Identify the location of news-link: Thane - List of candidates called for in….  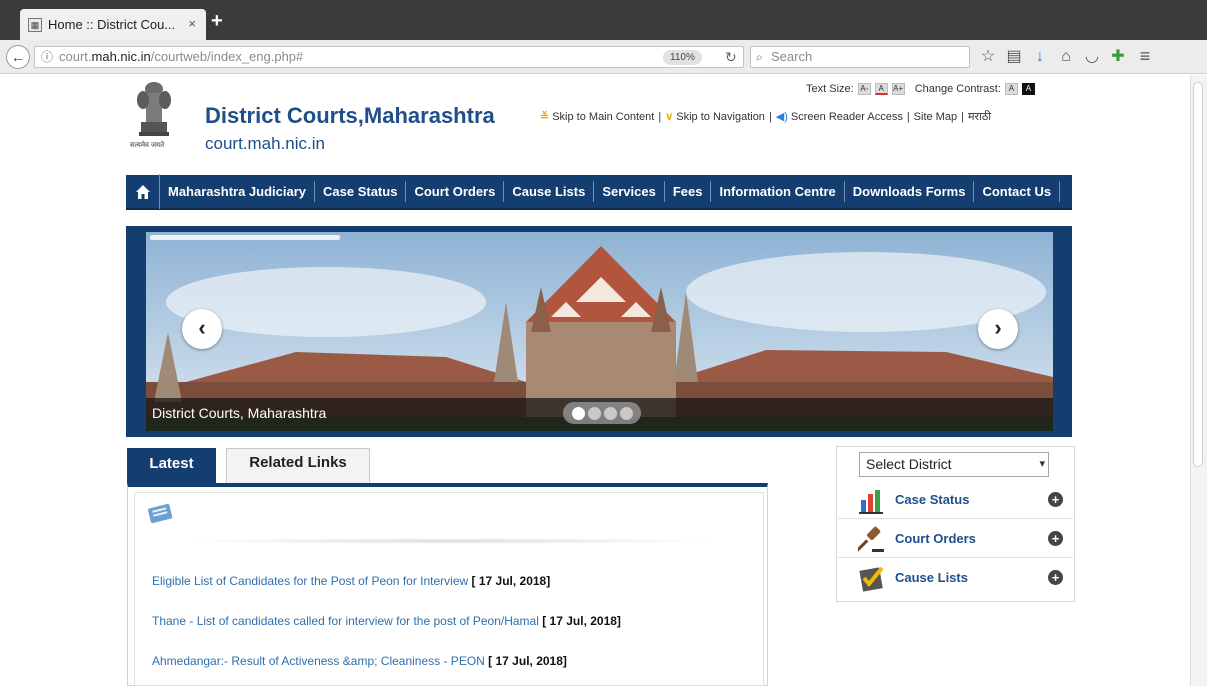
(345, 621).